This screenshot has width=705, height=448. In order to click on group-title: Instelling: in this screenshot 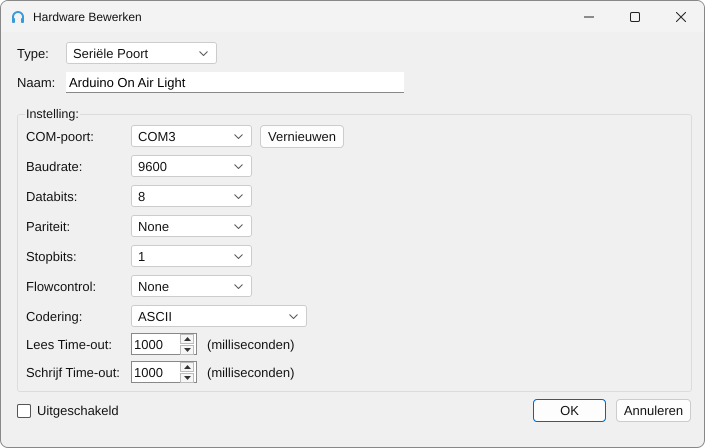, I will do `click(52, 114)`.